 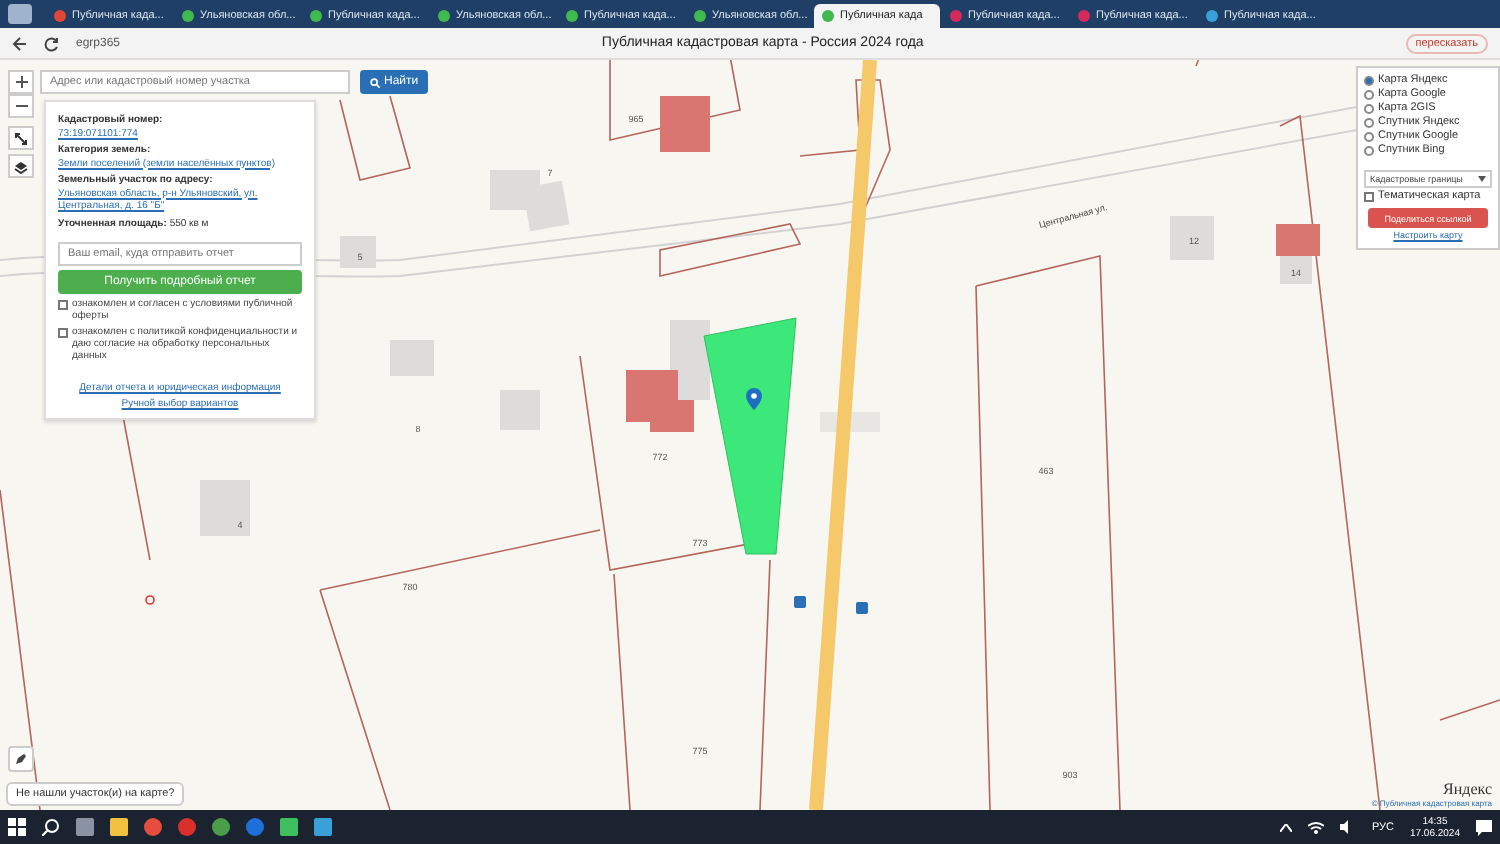 I want to click on pencil-icon, so click(x=21, y=759).